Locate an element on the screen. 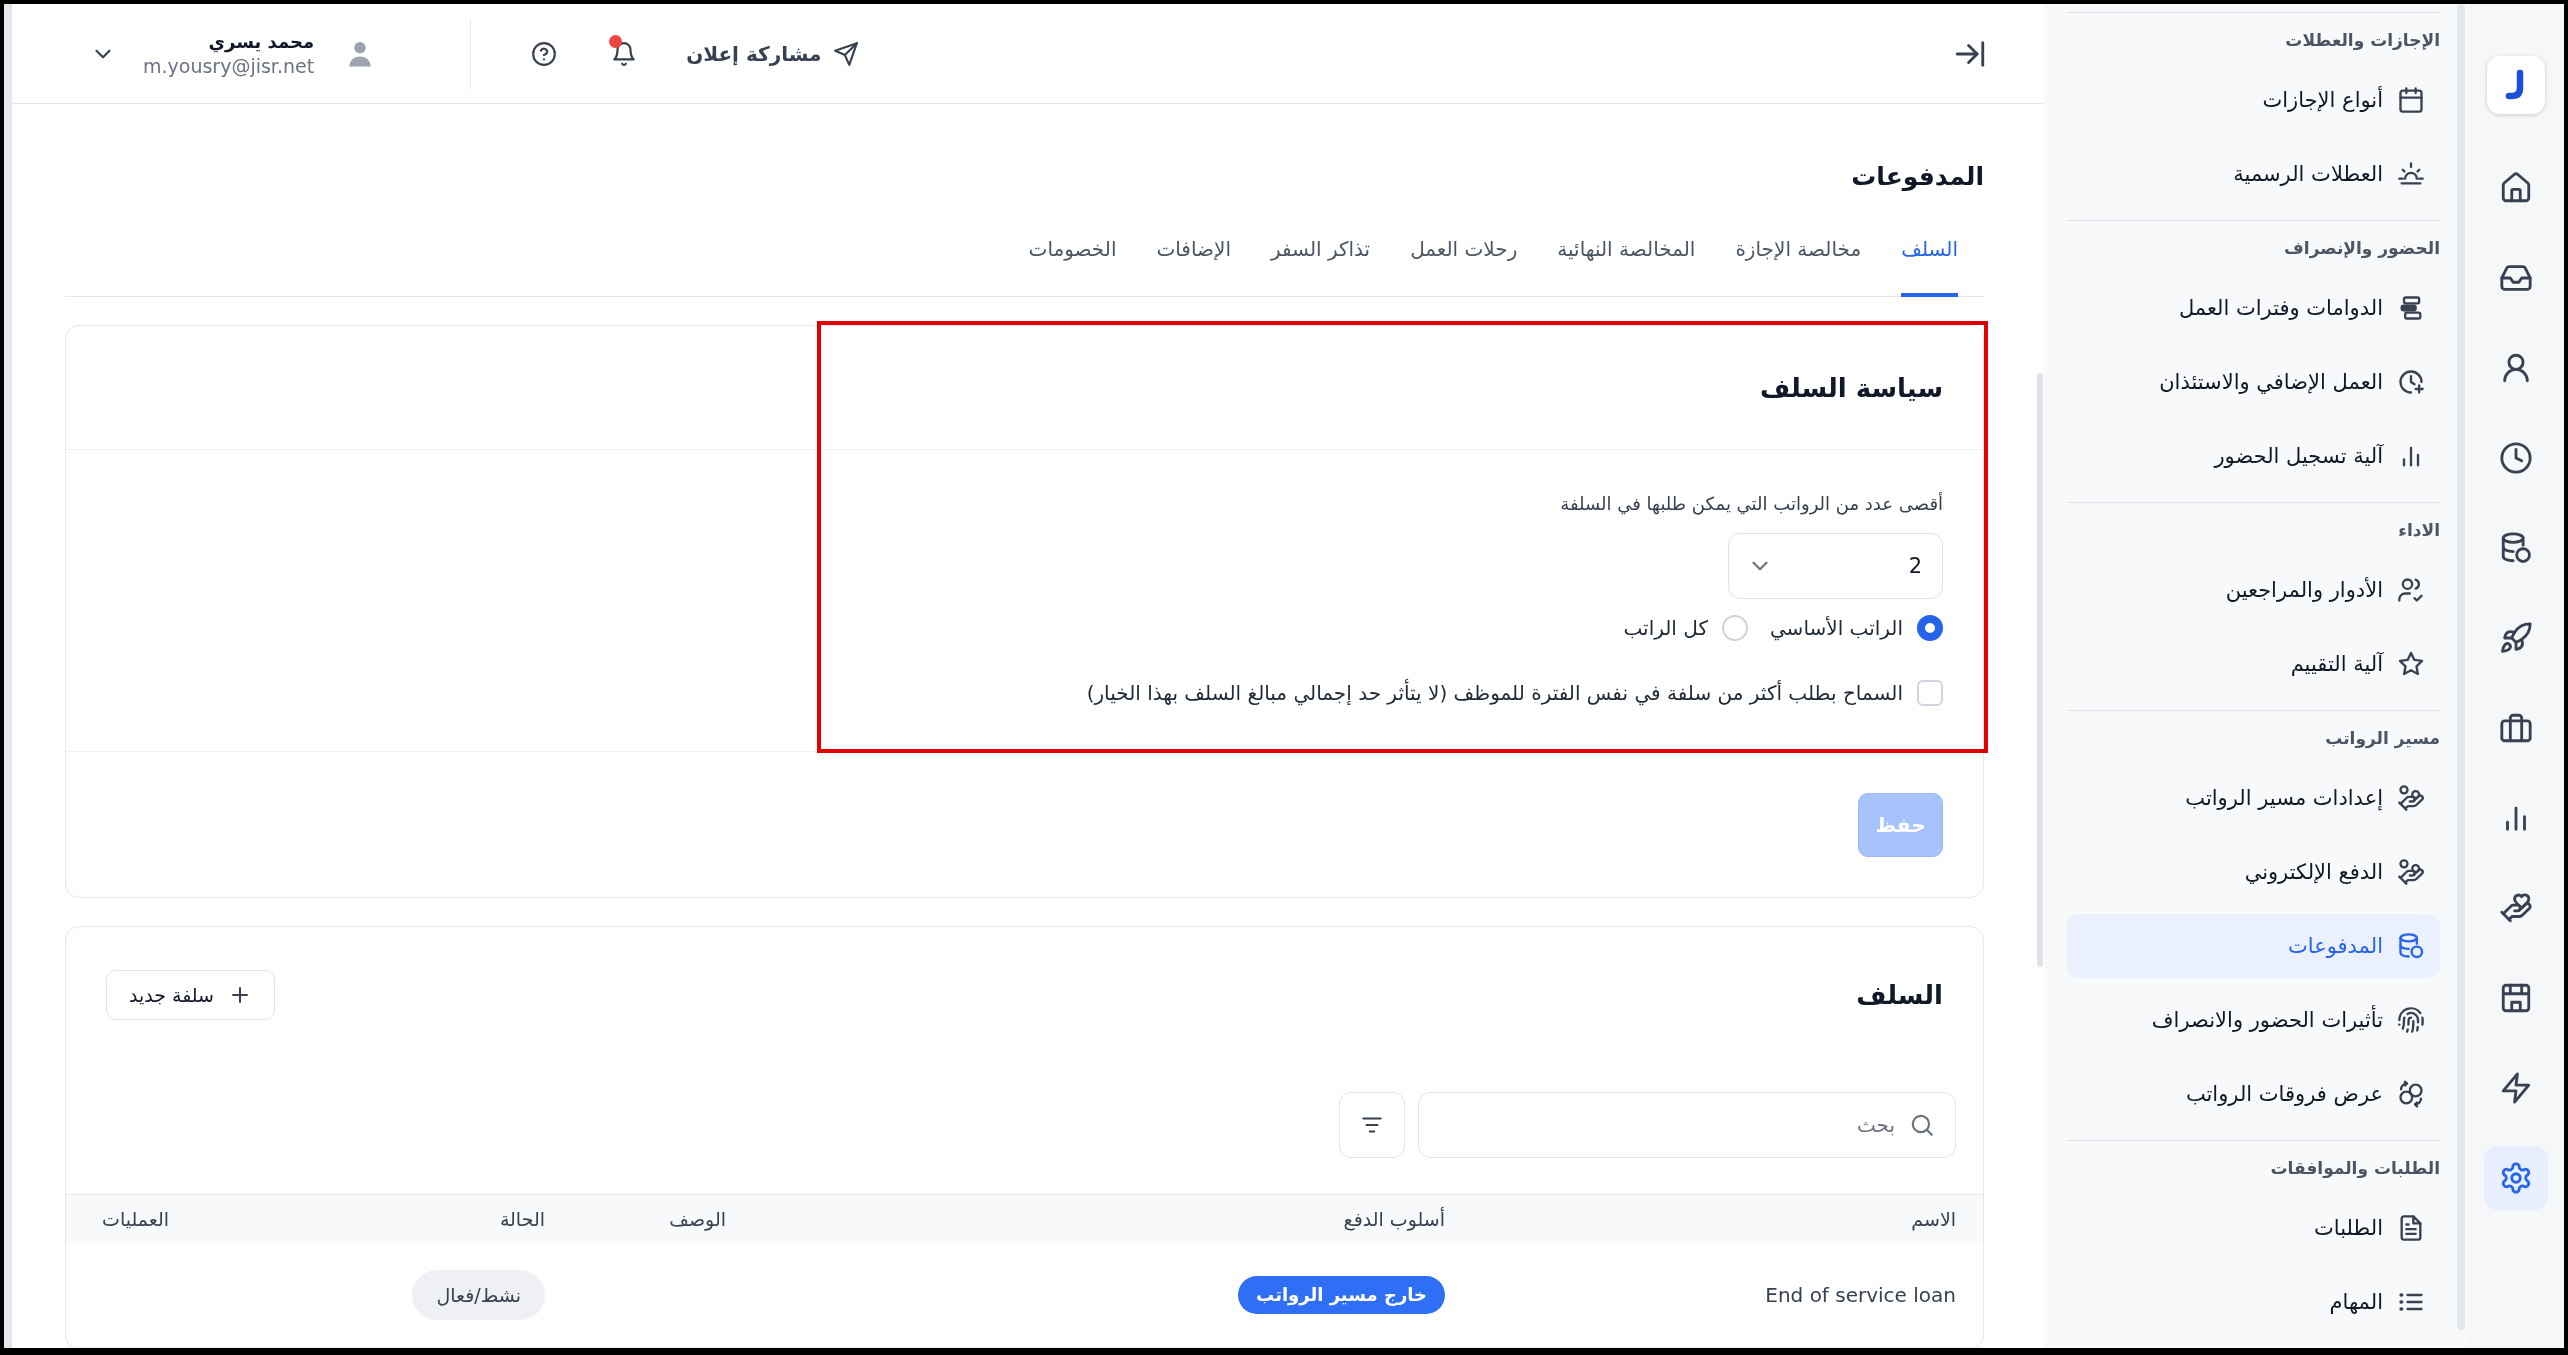 This screenshot has width=2568, height=1355. app-logo-icon is located at coordinates (2515, 85).